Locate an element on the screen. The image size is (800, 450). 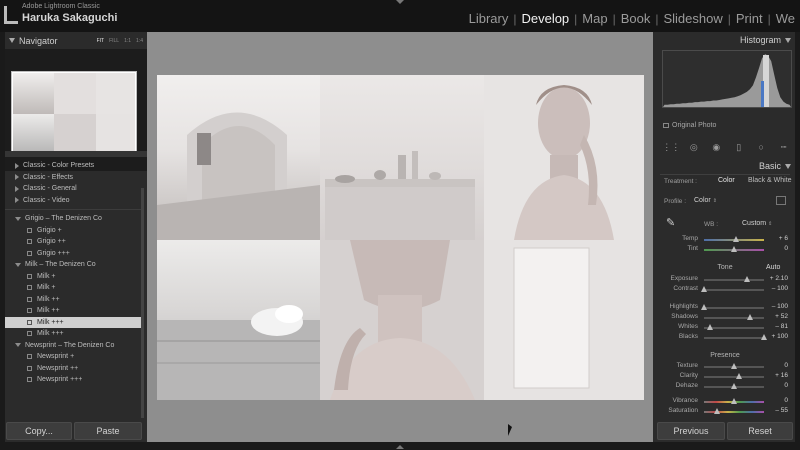
module-library: Library is located at coordinates (489, 18).